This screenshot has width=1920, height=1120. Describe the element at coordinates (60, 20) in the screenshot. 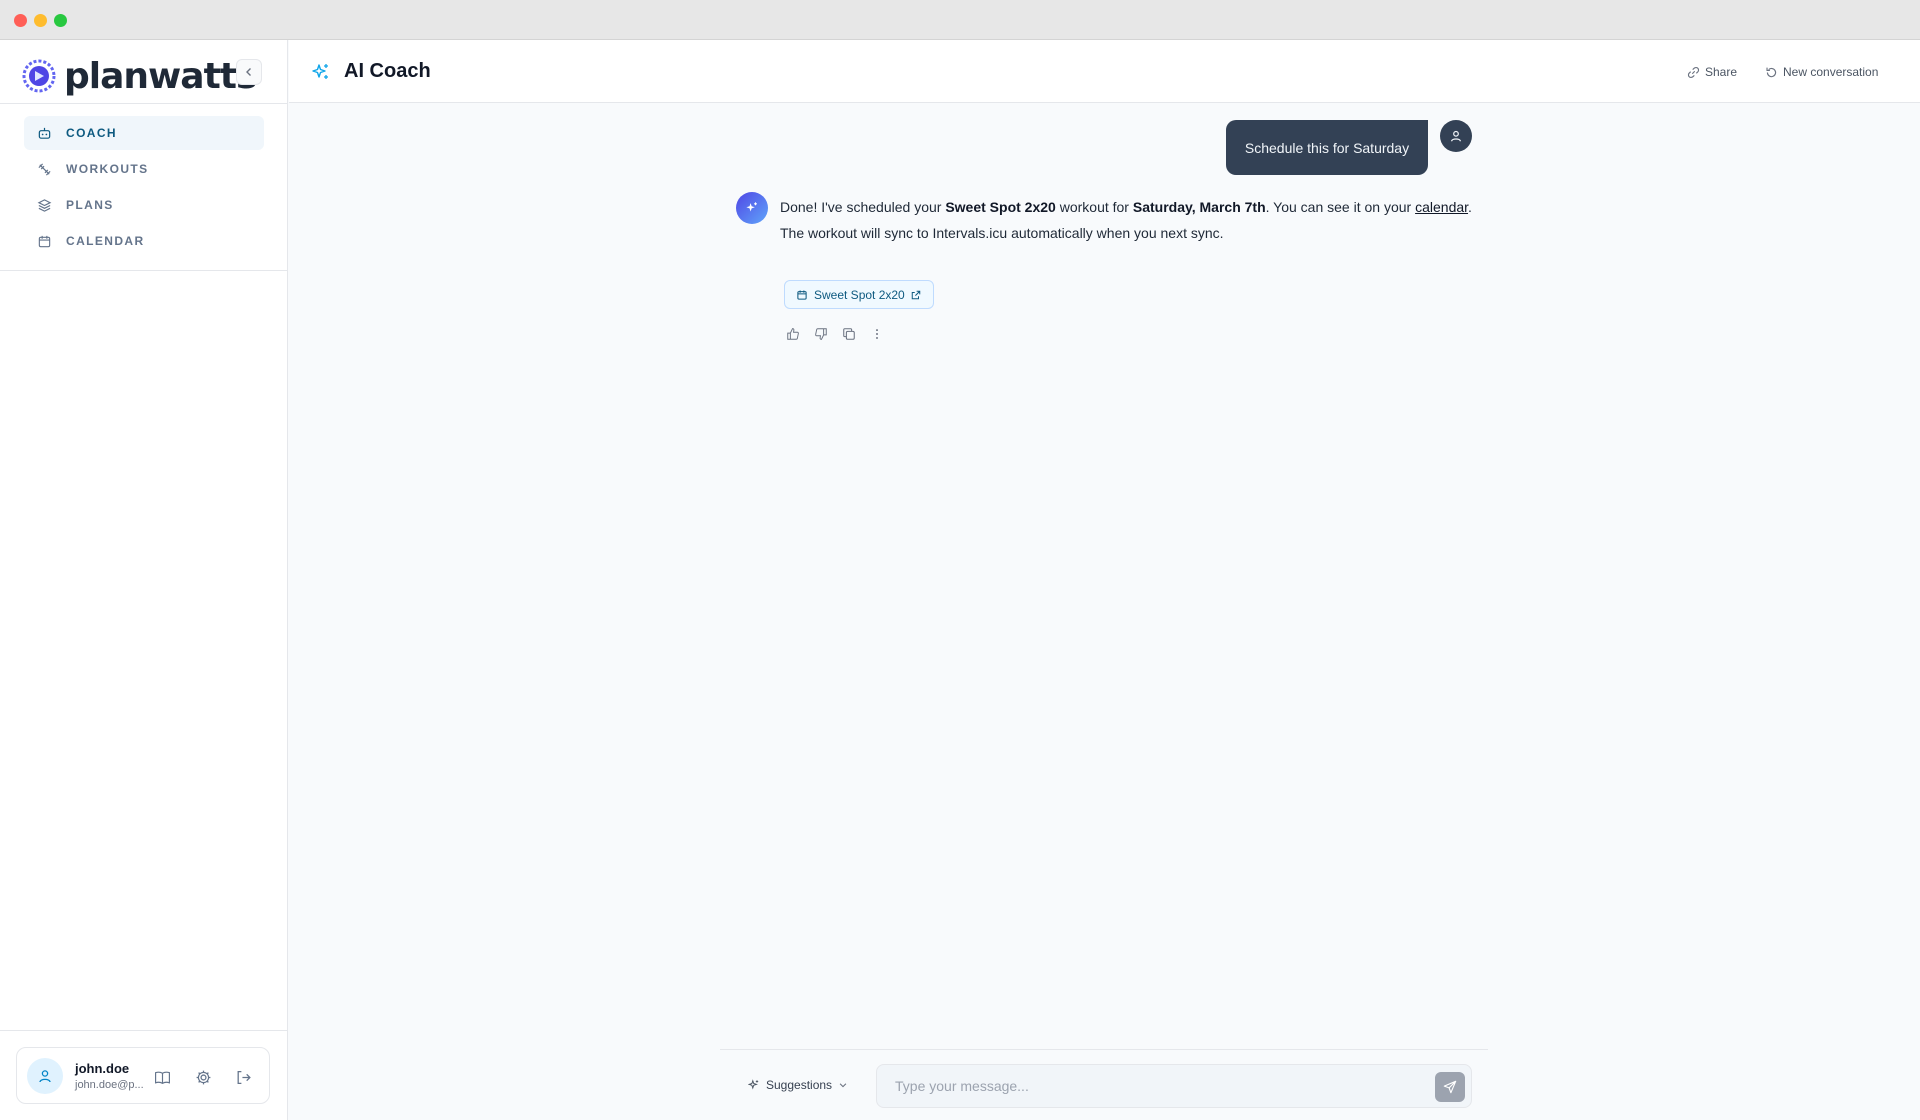

I see `zoom-window-button` at that location.